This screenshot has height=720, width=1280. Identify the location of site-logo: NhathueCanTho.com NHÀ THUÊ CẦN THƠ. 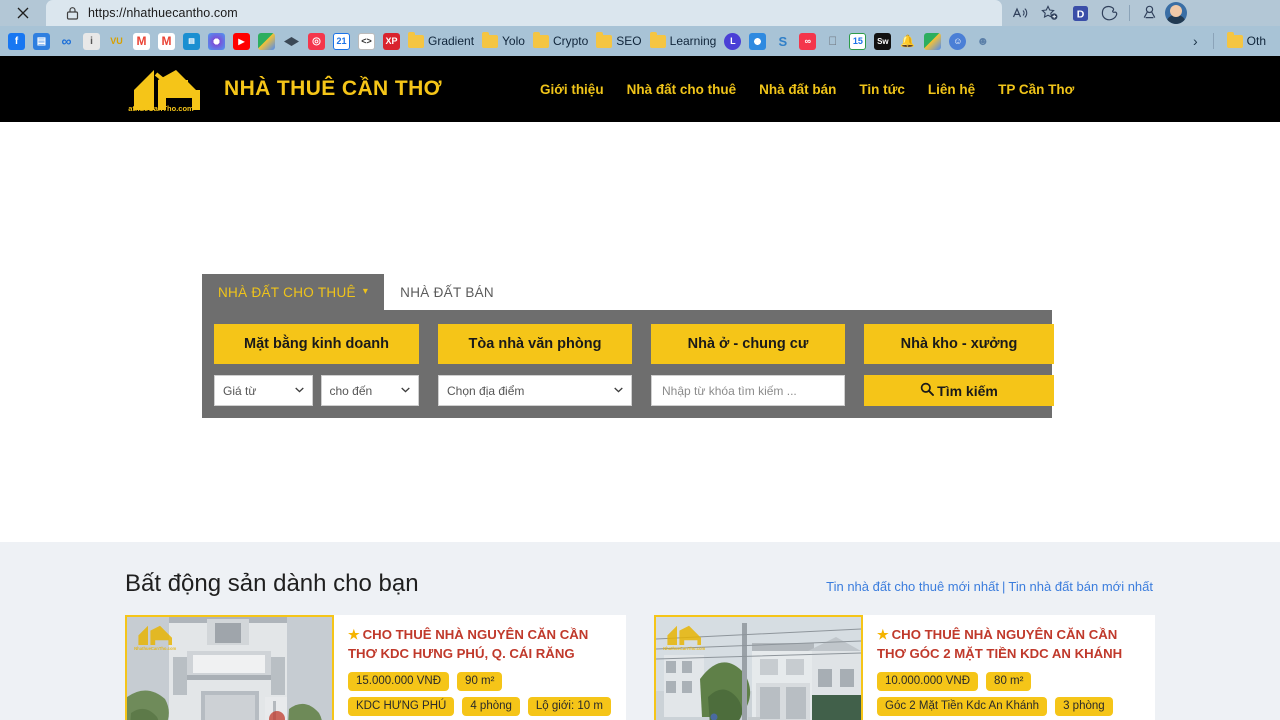
(280, 89).